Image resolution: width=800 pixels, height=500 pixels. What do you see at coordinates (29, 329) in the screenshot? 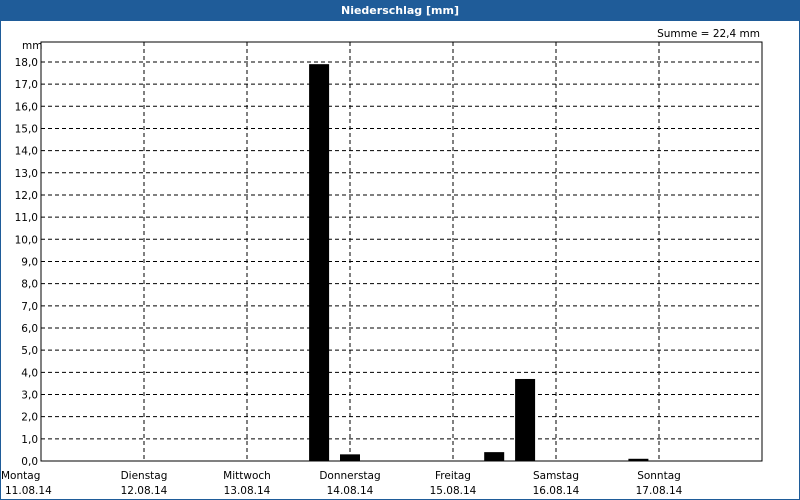
I see `y-tick-label: 6,0` at bounding box center [29, 329].